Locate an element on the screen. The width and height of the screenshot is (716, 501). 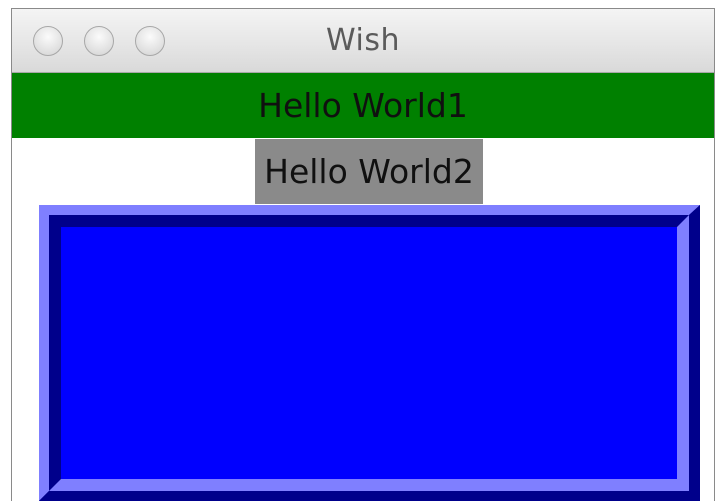
title-bar: Wish is located at coordinates (363, 41).